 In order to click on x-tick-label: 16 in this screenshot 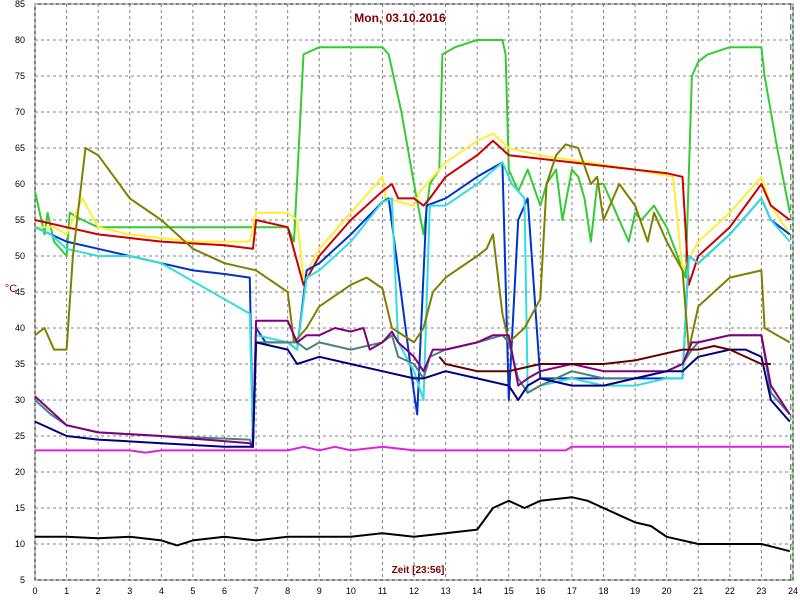, I will do `click(540, 591)`.